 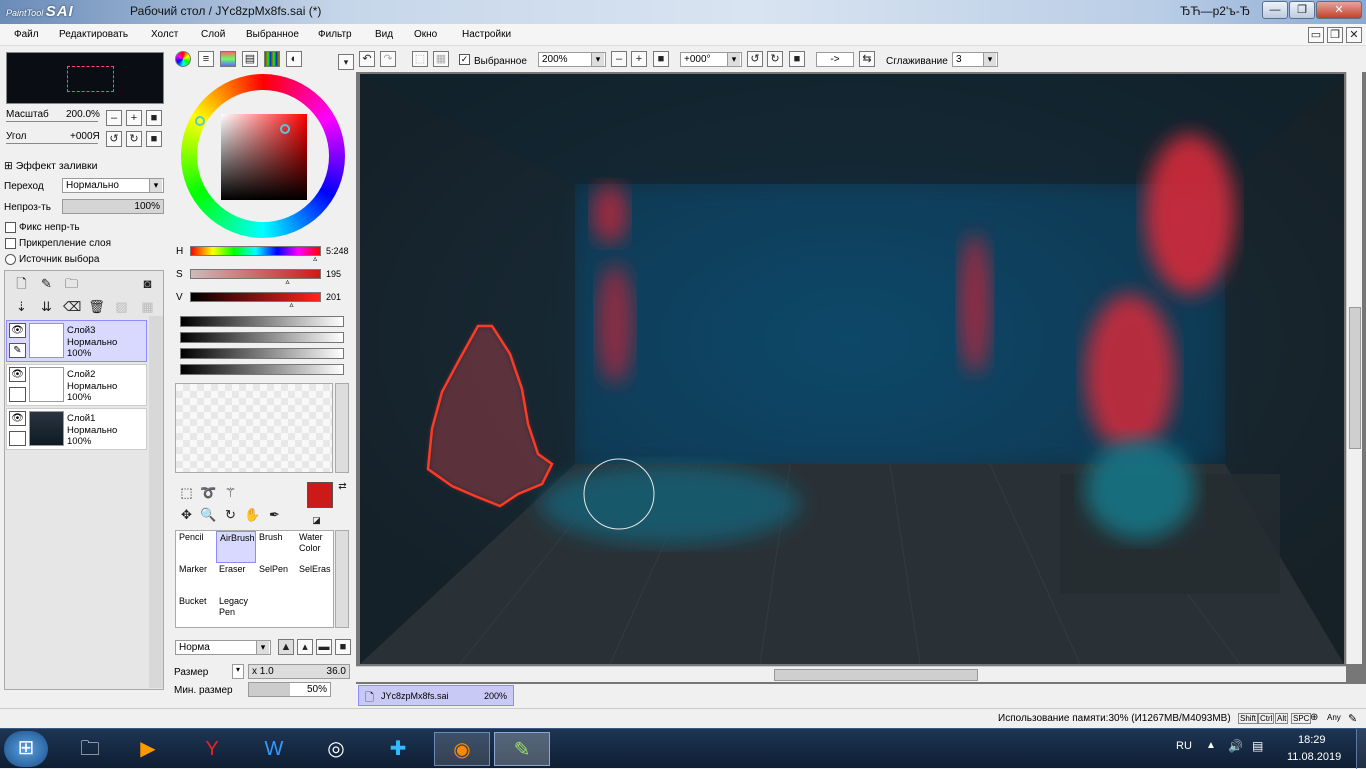 I want to click on size-slider: x 1.0 36.0, so click(x=299, y=671).